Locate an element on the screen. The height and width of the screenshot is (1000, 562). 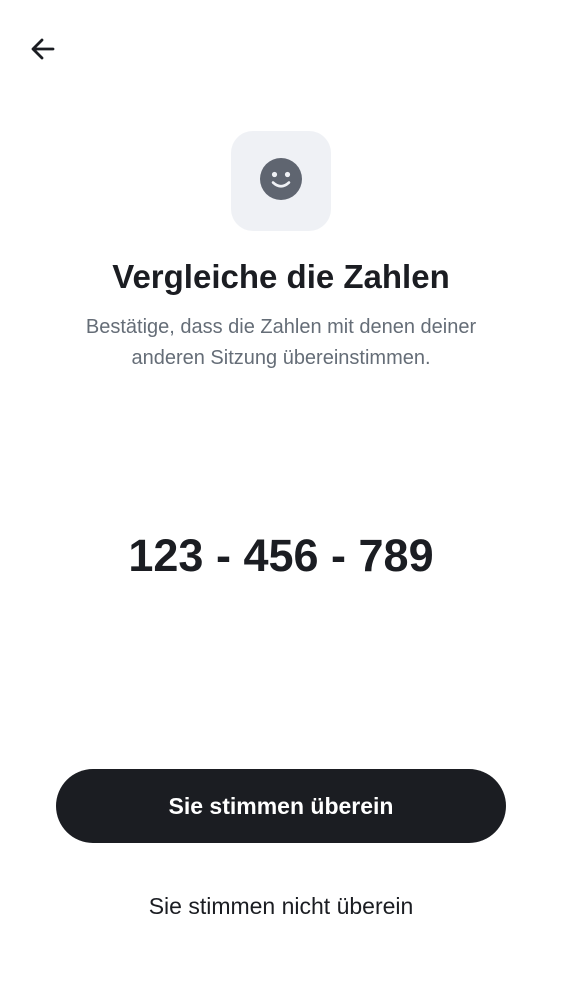
confirm-match-label: Sie stimmen überein is located at coordinates (281, 805).